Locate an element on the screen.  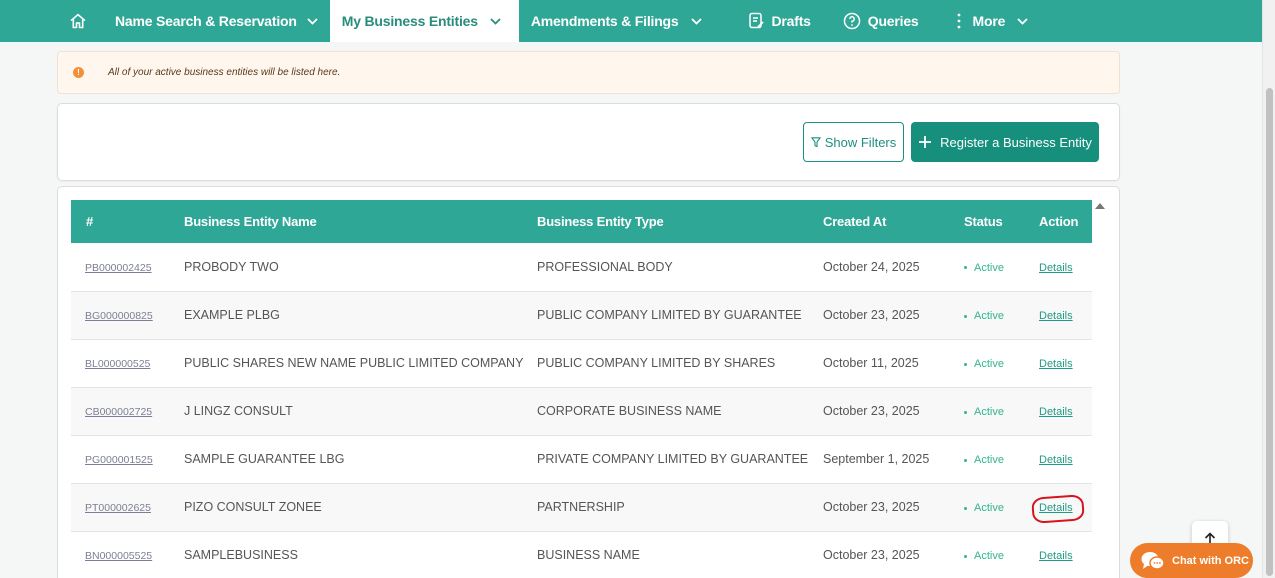
entity-type: PROFESSIONAL BODY is located at coordinates (680, 267).